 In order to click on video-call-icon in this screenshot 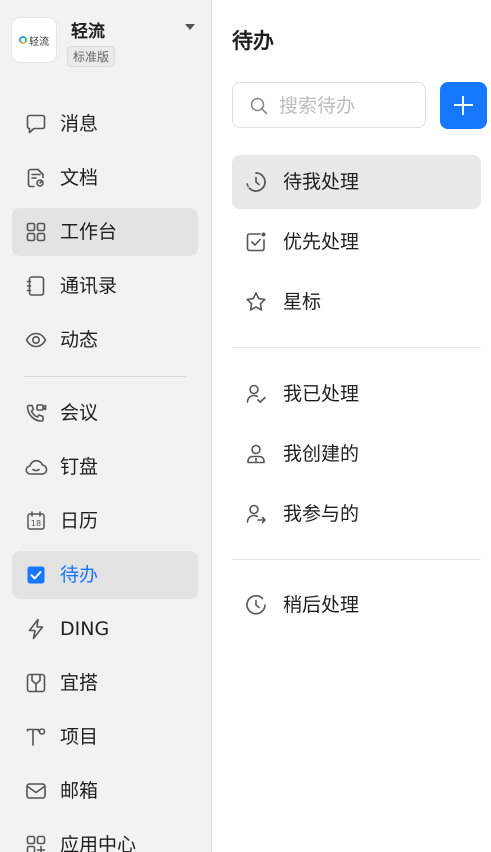, I will do `click(36, 413)`.